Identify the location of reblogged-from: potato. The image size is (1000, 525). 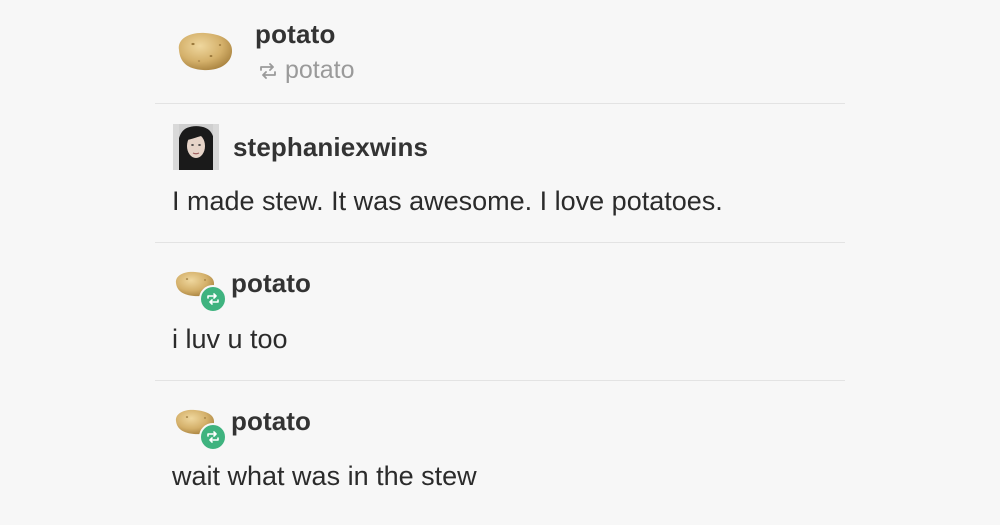
(306, 70).